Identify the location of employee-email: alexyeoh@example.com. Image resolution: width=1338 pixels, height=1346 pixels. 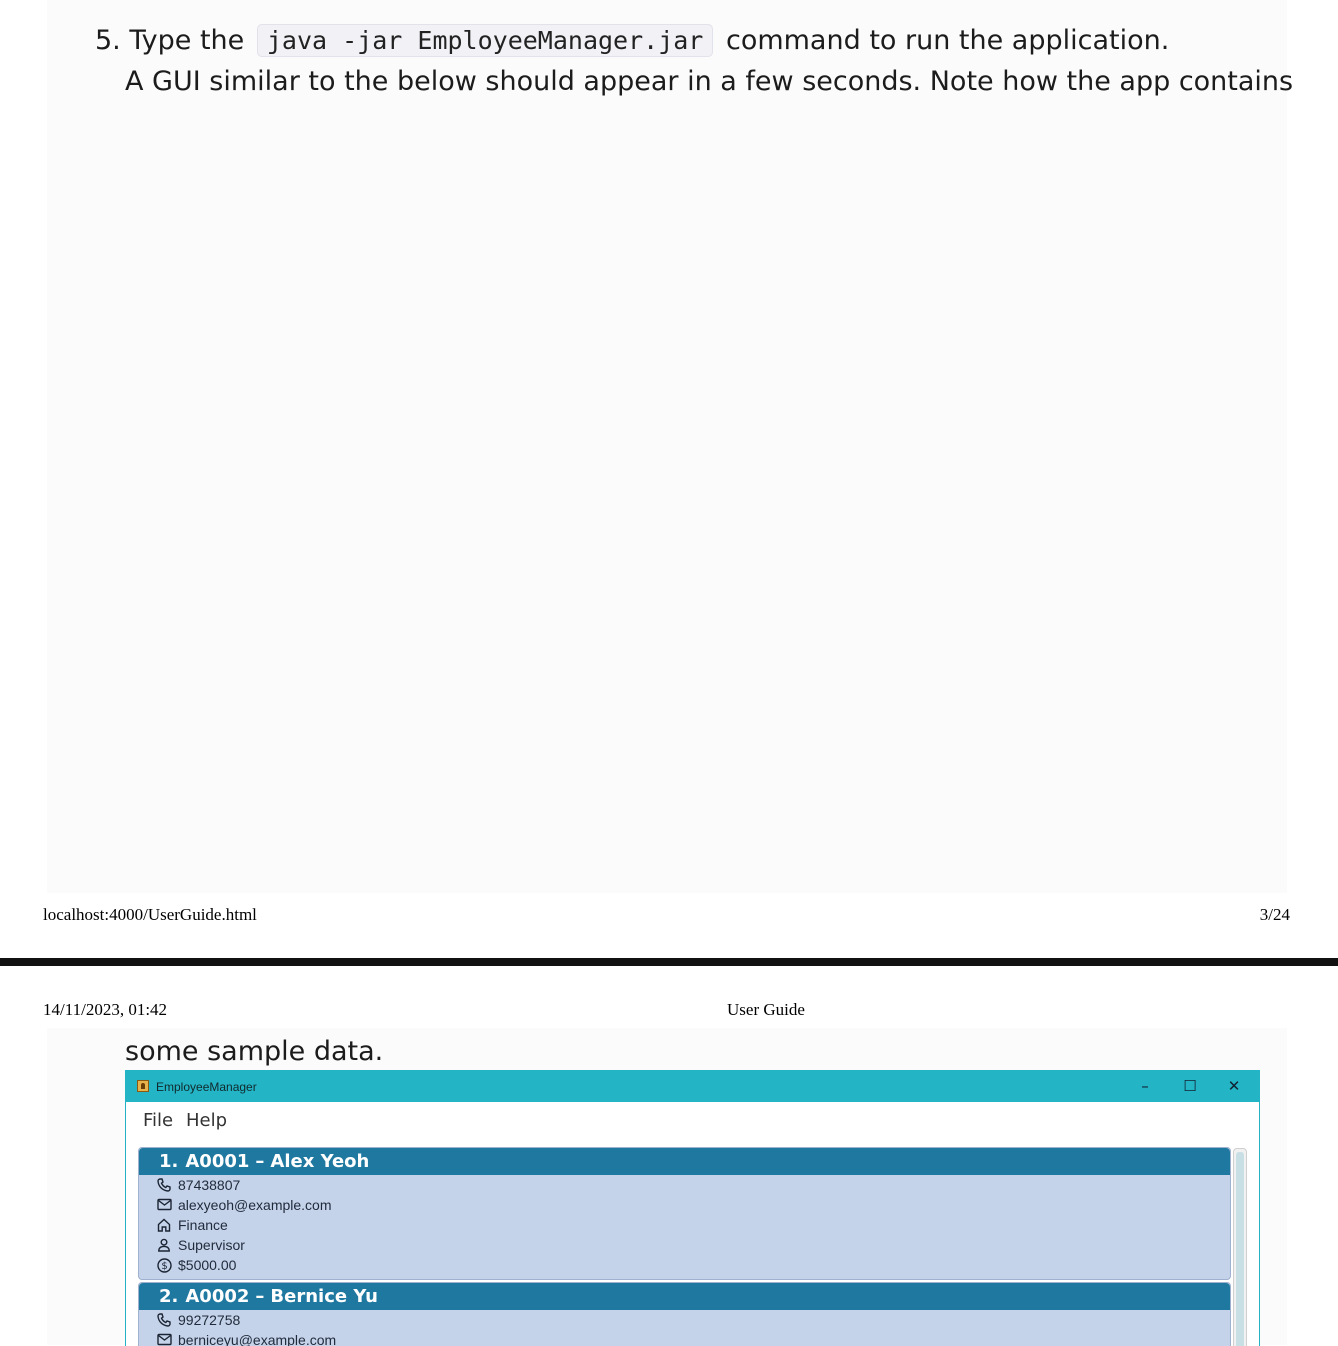
(684, 1205).